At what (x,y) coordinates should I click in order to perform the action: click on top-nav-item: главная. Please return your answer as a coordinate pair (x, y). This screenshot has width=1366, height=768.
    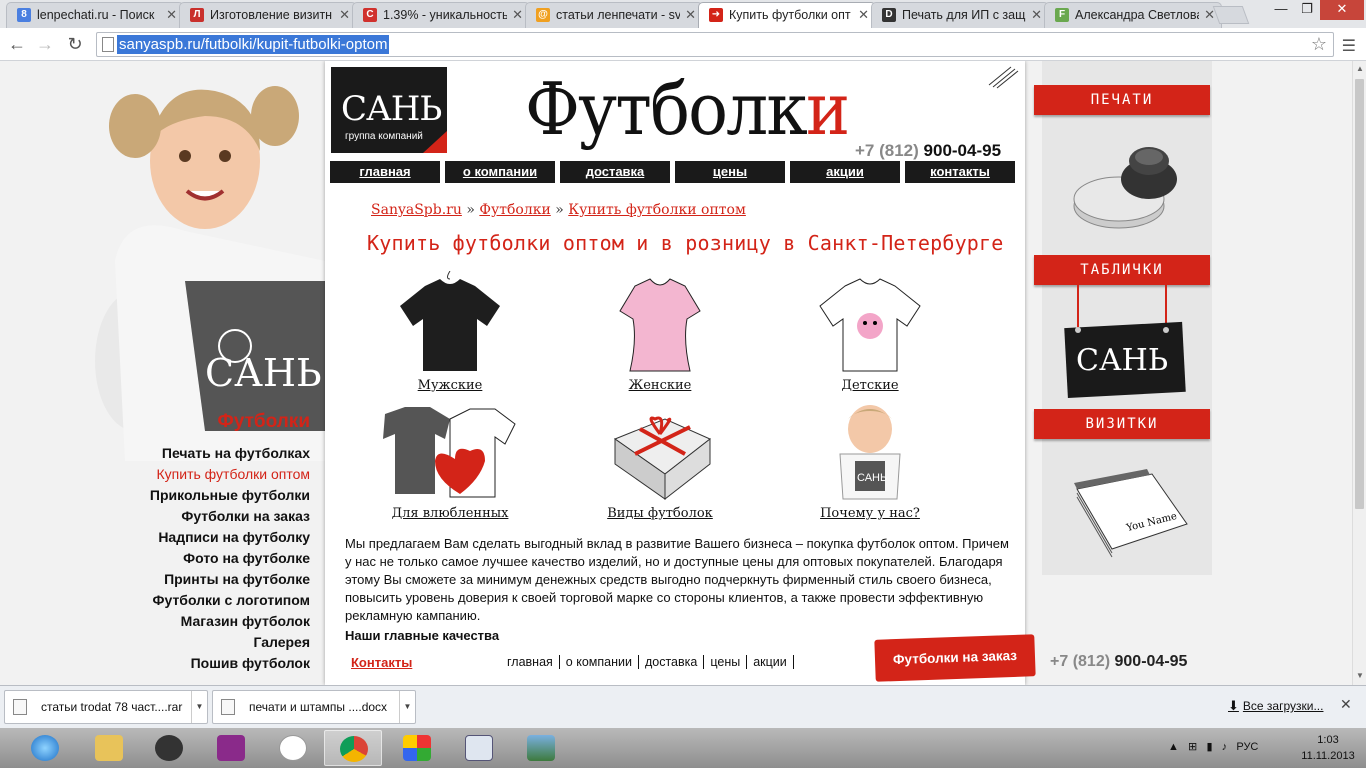
    Looking at the image, I should click on (385, 172).